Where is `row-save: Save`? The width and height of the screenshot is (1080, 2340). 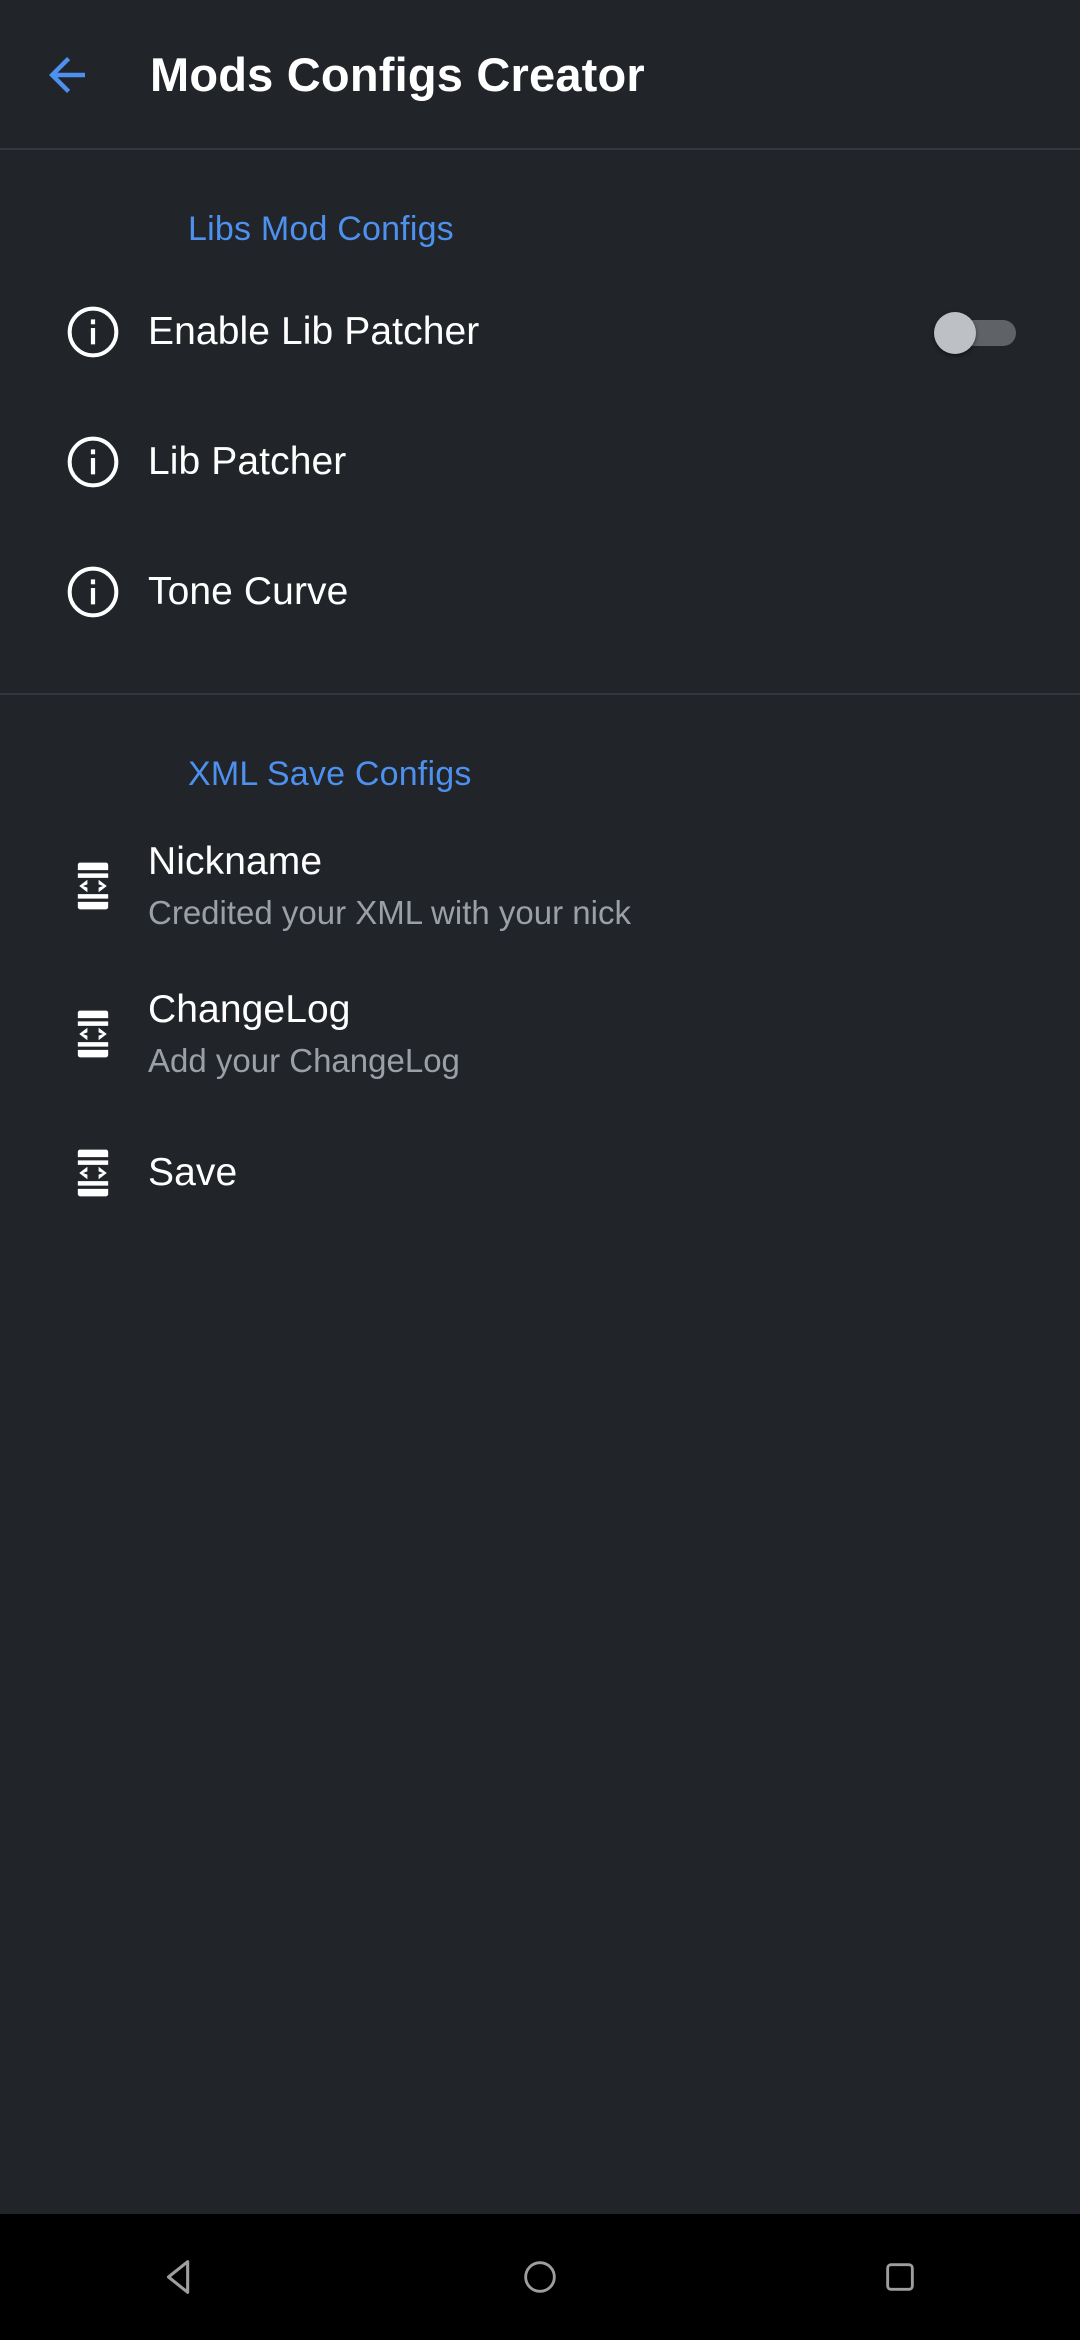 row-save: Save is located at coordinates (540, 1173).